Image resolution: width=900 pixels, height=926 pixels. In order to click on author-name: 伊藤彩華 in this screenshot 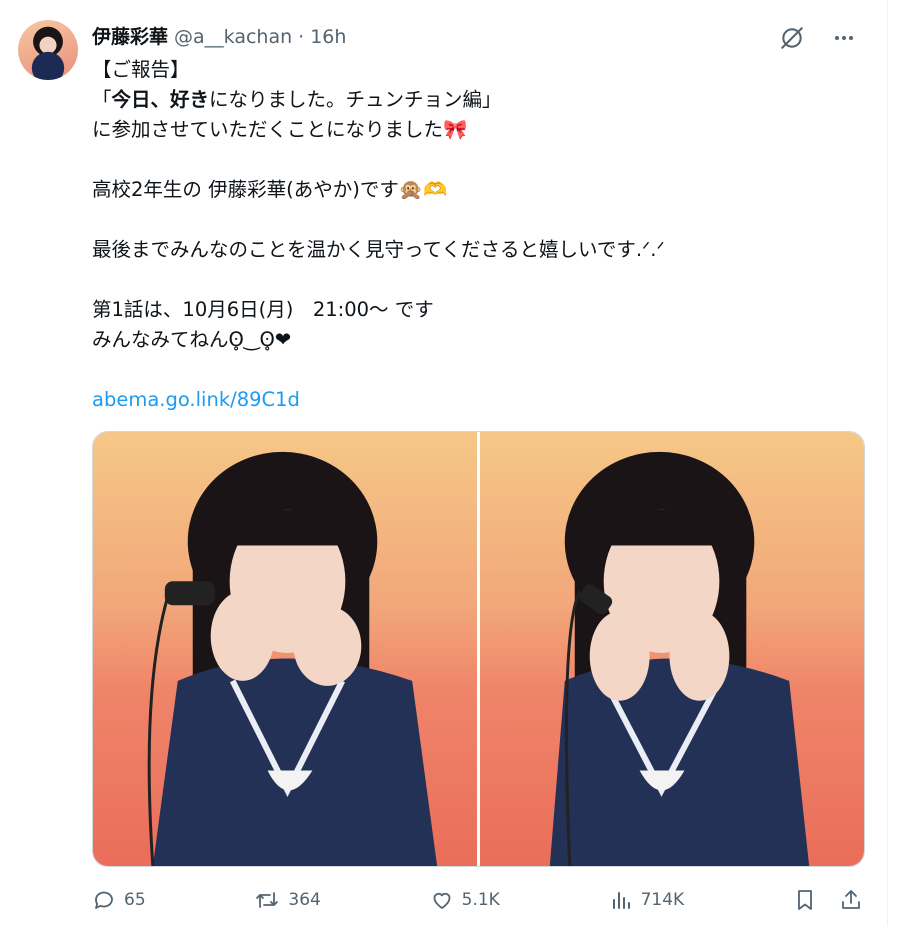, I will do `click(130, 35)`.